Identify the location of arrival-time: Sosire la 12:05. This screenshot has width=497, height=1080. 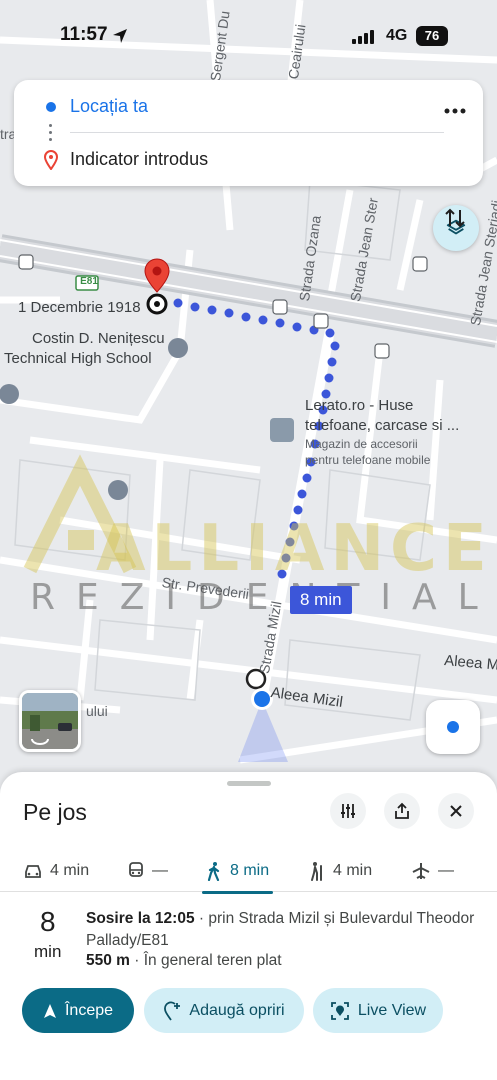
(140, 918).